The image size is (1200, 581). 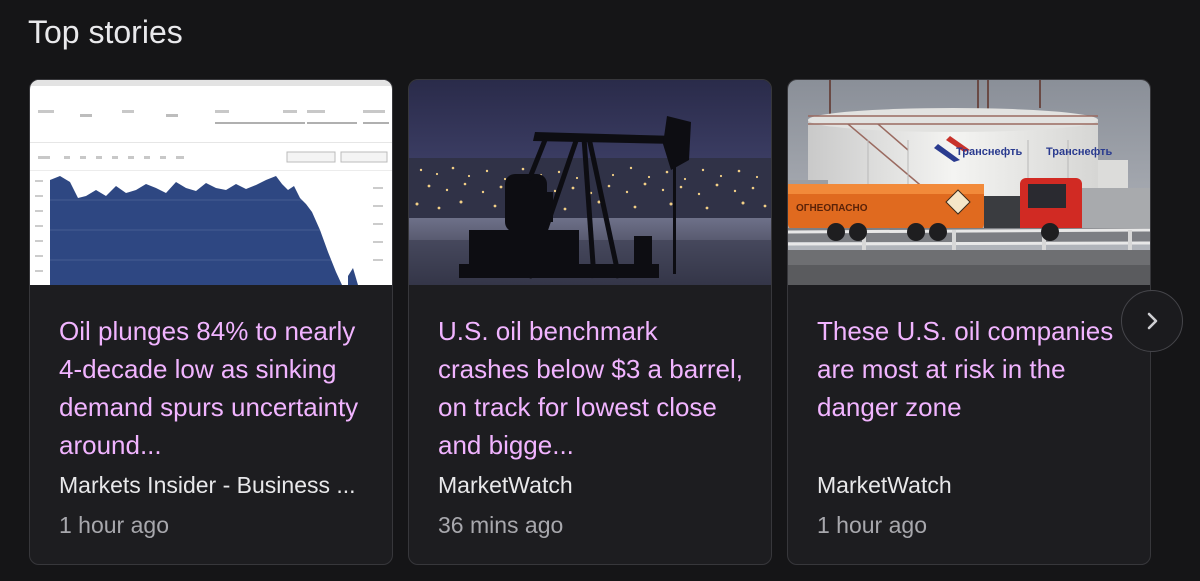 I want to click on chevron-right-icon, so click(x=1152, y=321).